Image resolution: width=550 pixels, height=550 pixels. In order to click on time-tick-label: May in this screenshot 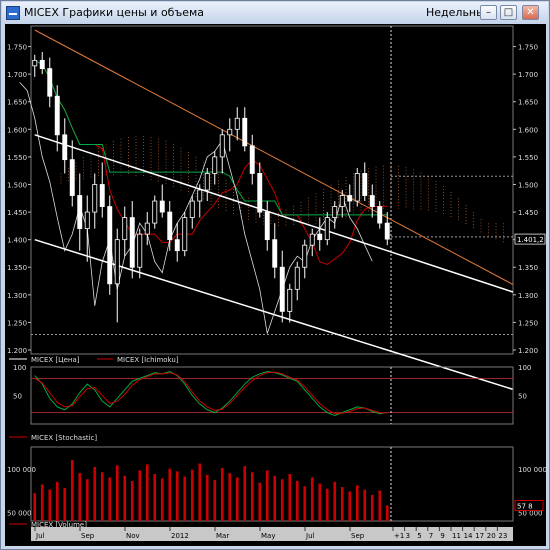, I will do `click(268, 536)`.